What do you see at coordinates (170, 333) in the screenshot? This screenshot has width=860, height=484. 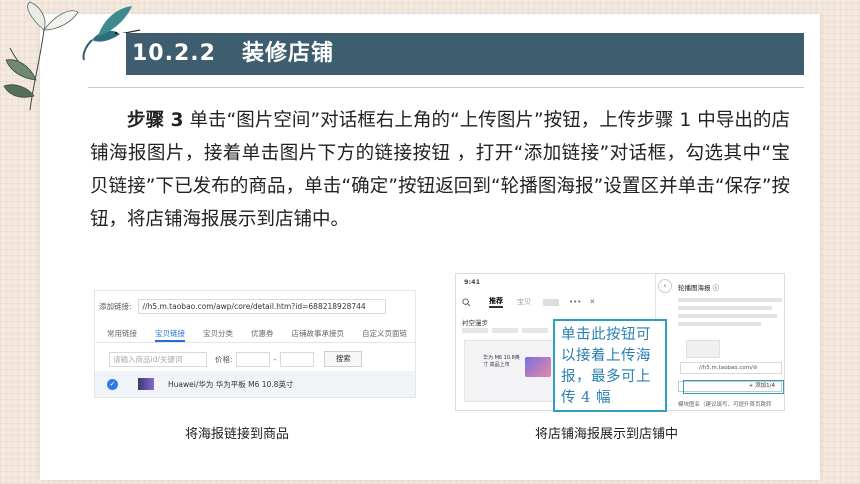 I see `tab-item-links: 宝贝链接` at bounding box center [170, 333].